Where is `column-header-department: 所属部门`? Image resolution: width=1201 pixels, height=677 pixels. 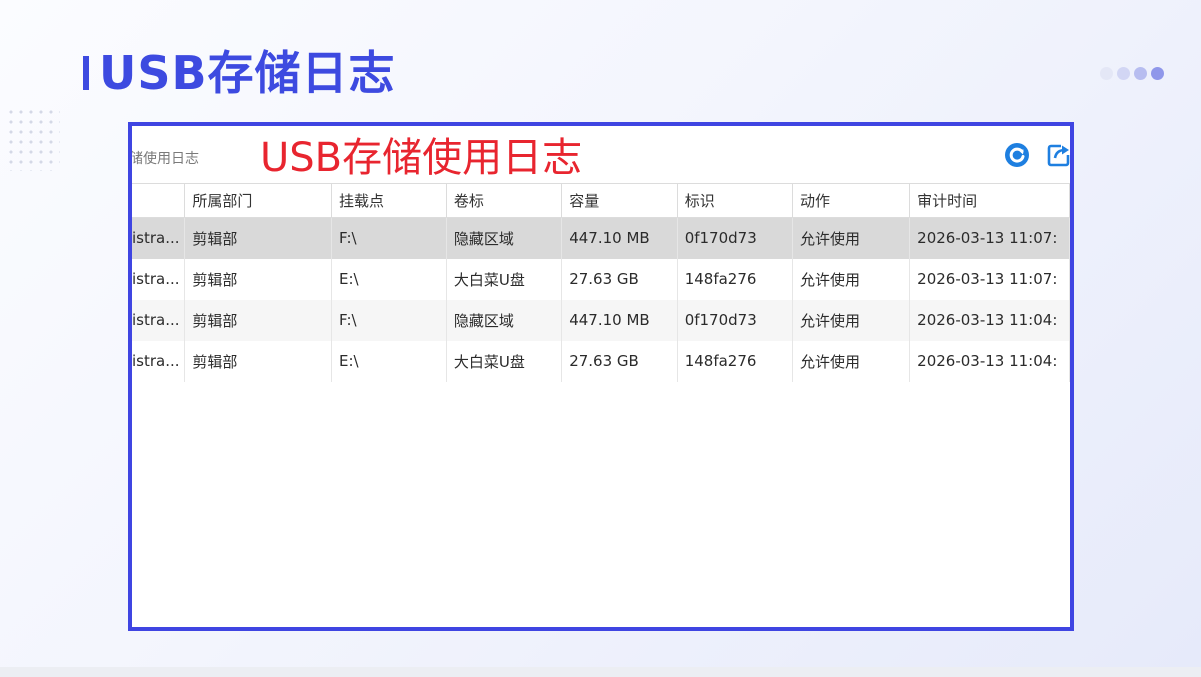
column-header-department: 所属部门 is located at coordinates (258, 200).